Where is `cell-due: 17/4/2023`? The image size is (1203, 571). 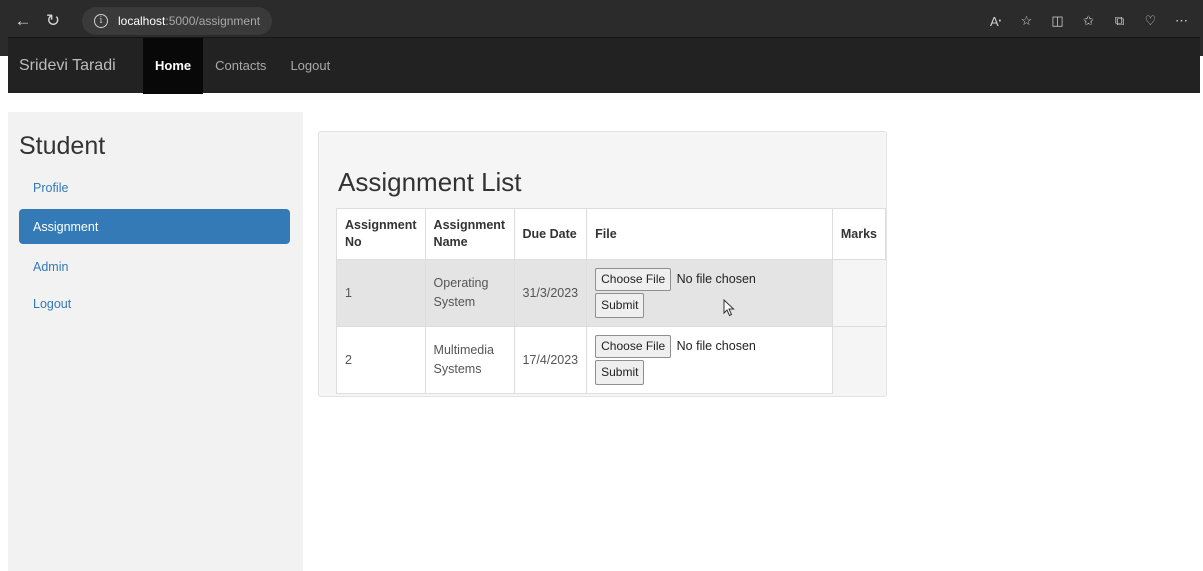 cell-due: 17/4/2023 is located at coordinates (550, 360).